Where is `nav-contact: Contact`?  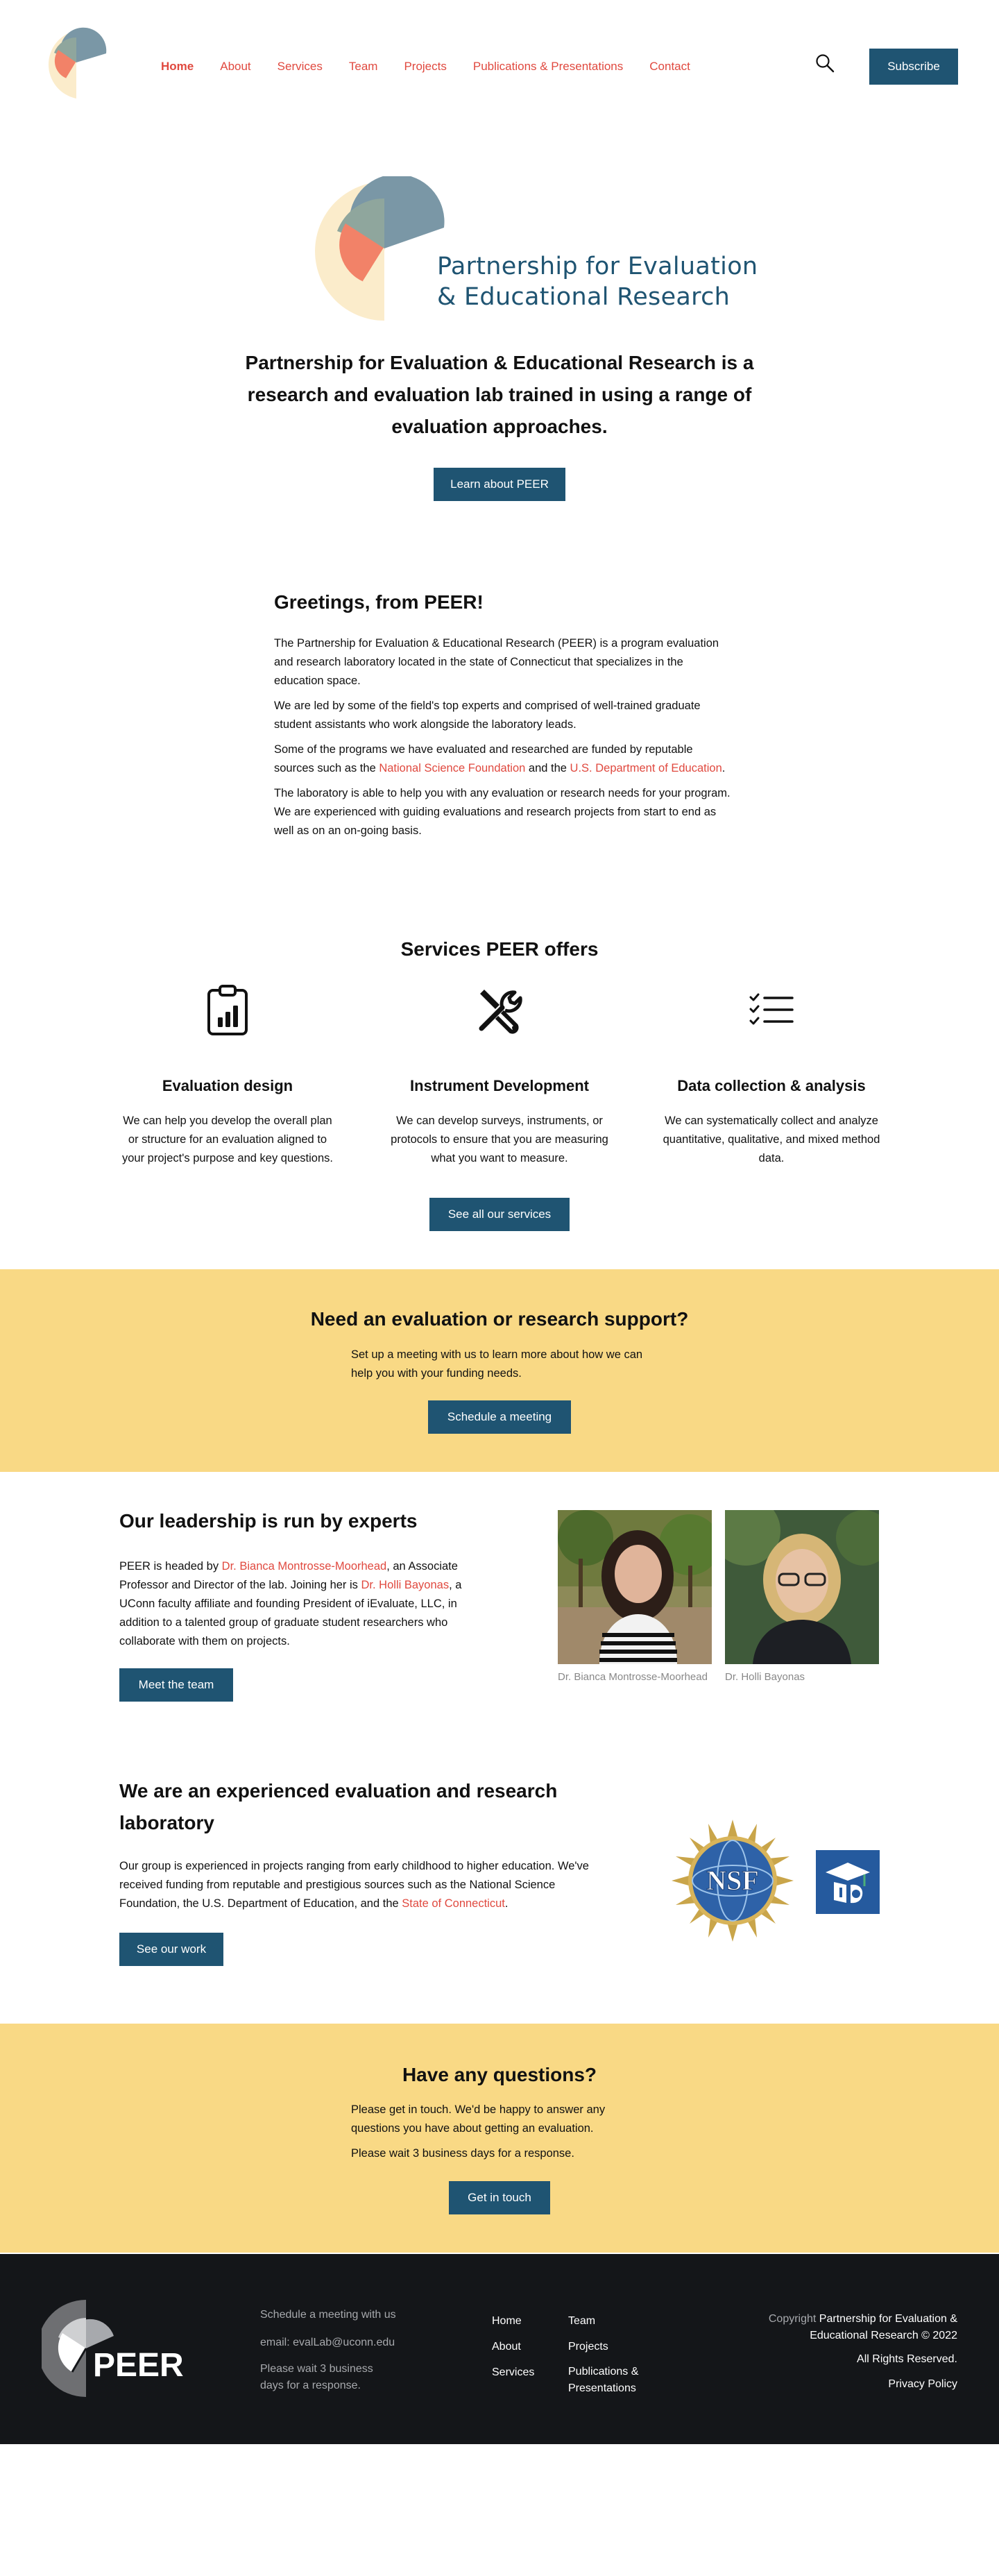 nav-contact: Contact is located at coordinates (669, 67).